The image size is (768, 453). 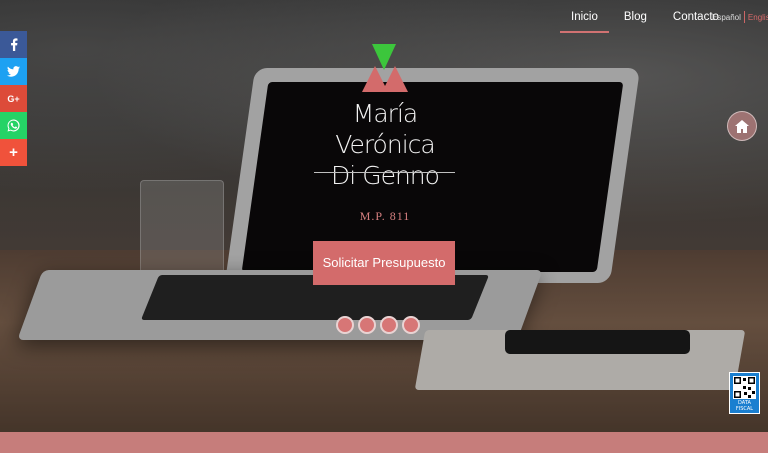 I want to click on whatsapp-share-button, so click(x=13, y=125).